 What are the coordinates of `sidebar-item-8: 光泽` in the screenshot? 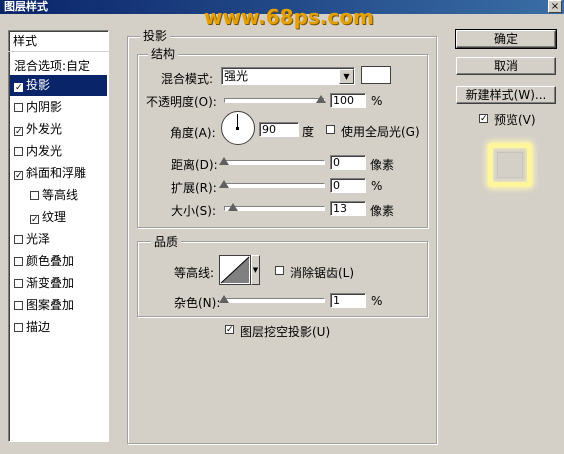 It's located at (58, 239).